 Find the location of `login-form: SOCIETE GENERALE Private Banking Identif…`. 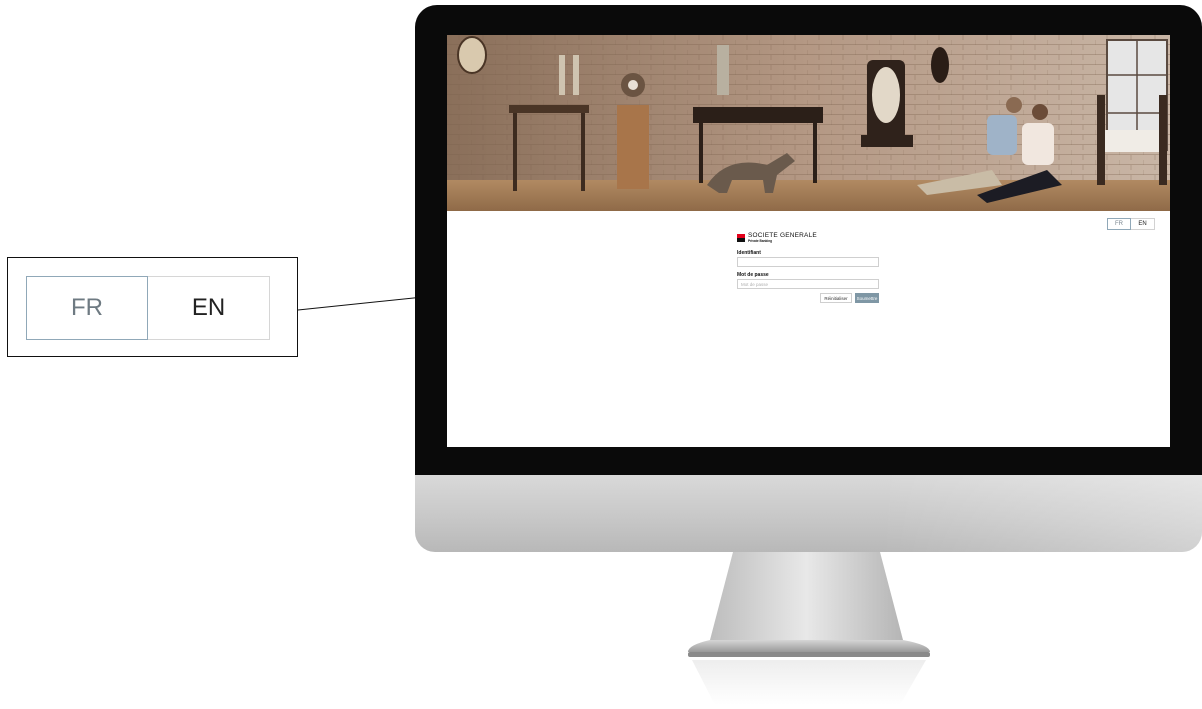

login-form: SOCIETE GENERALE Private Banking Identif… is located at coordinates (808, 267).